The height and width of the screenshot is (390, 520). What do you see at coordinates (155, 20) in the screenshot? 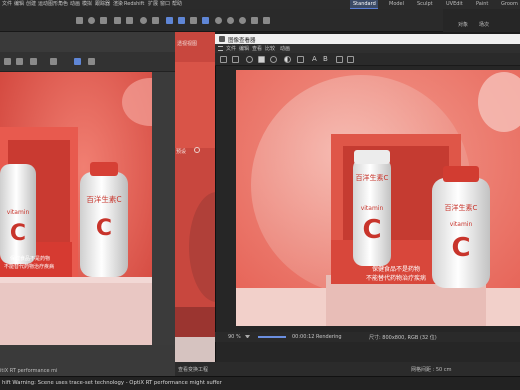
I see `deformer-icon` at bounding box center [155, 20].